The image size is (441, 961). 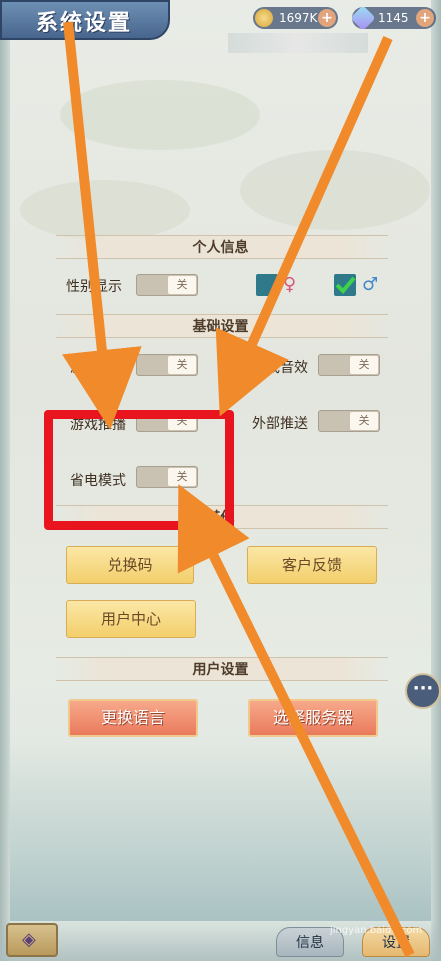 I want to click on arrow-to-push-toggle, so click(x=102, y=225).